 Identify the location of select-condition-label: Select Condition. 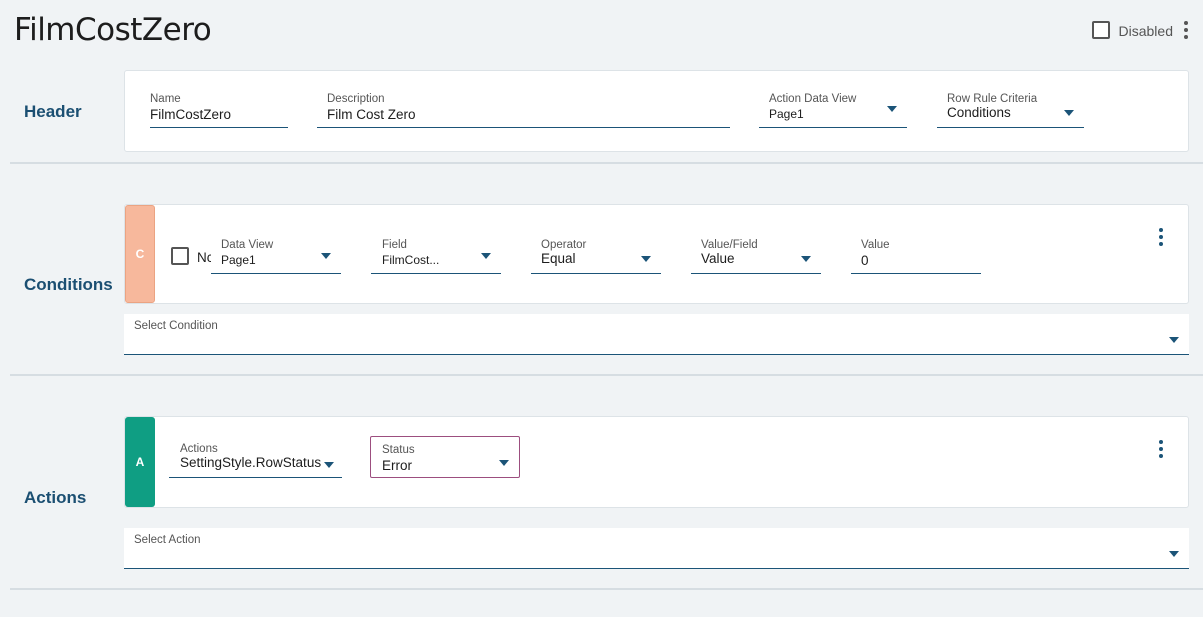
(176, 326).